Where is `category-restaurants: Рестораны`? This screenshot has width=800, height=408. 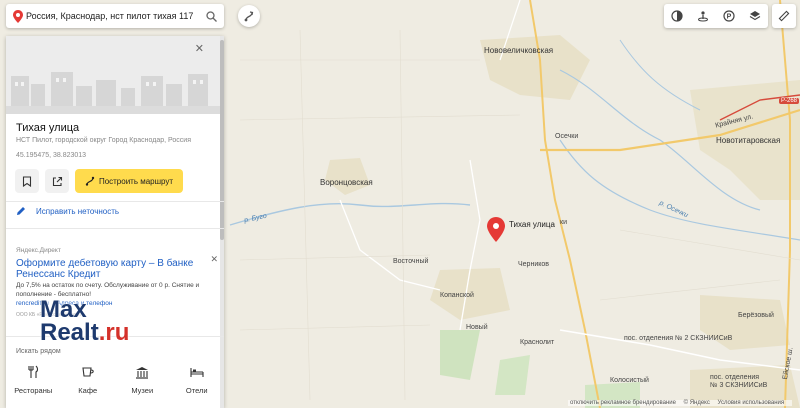 category-restaurants: Рестораны is located at coordinates (33, 379).